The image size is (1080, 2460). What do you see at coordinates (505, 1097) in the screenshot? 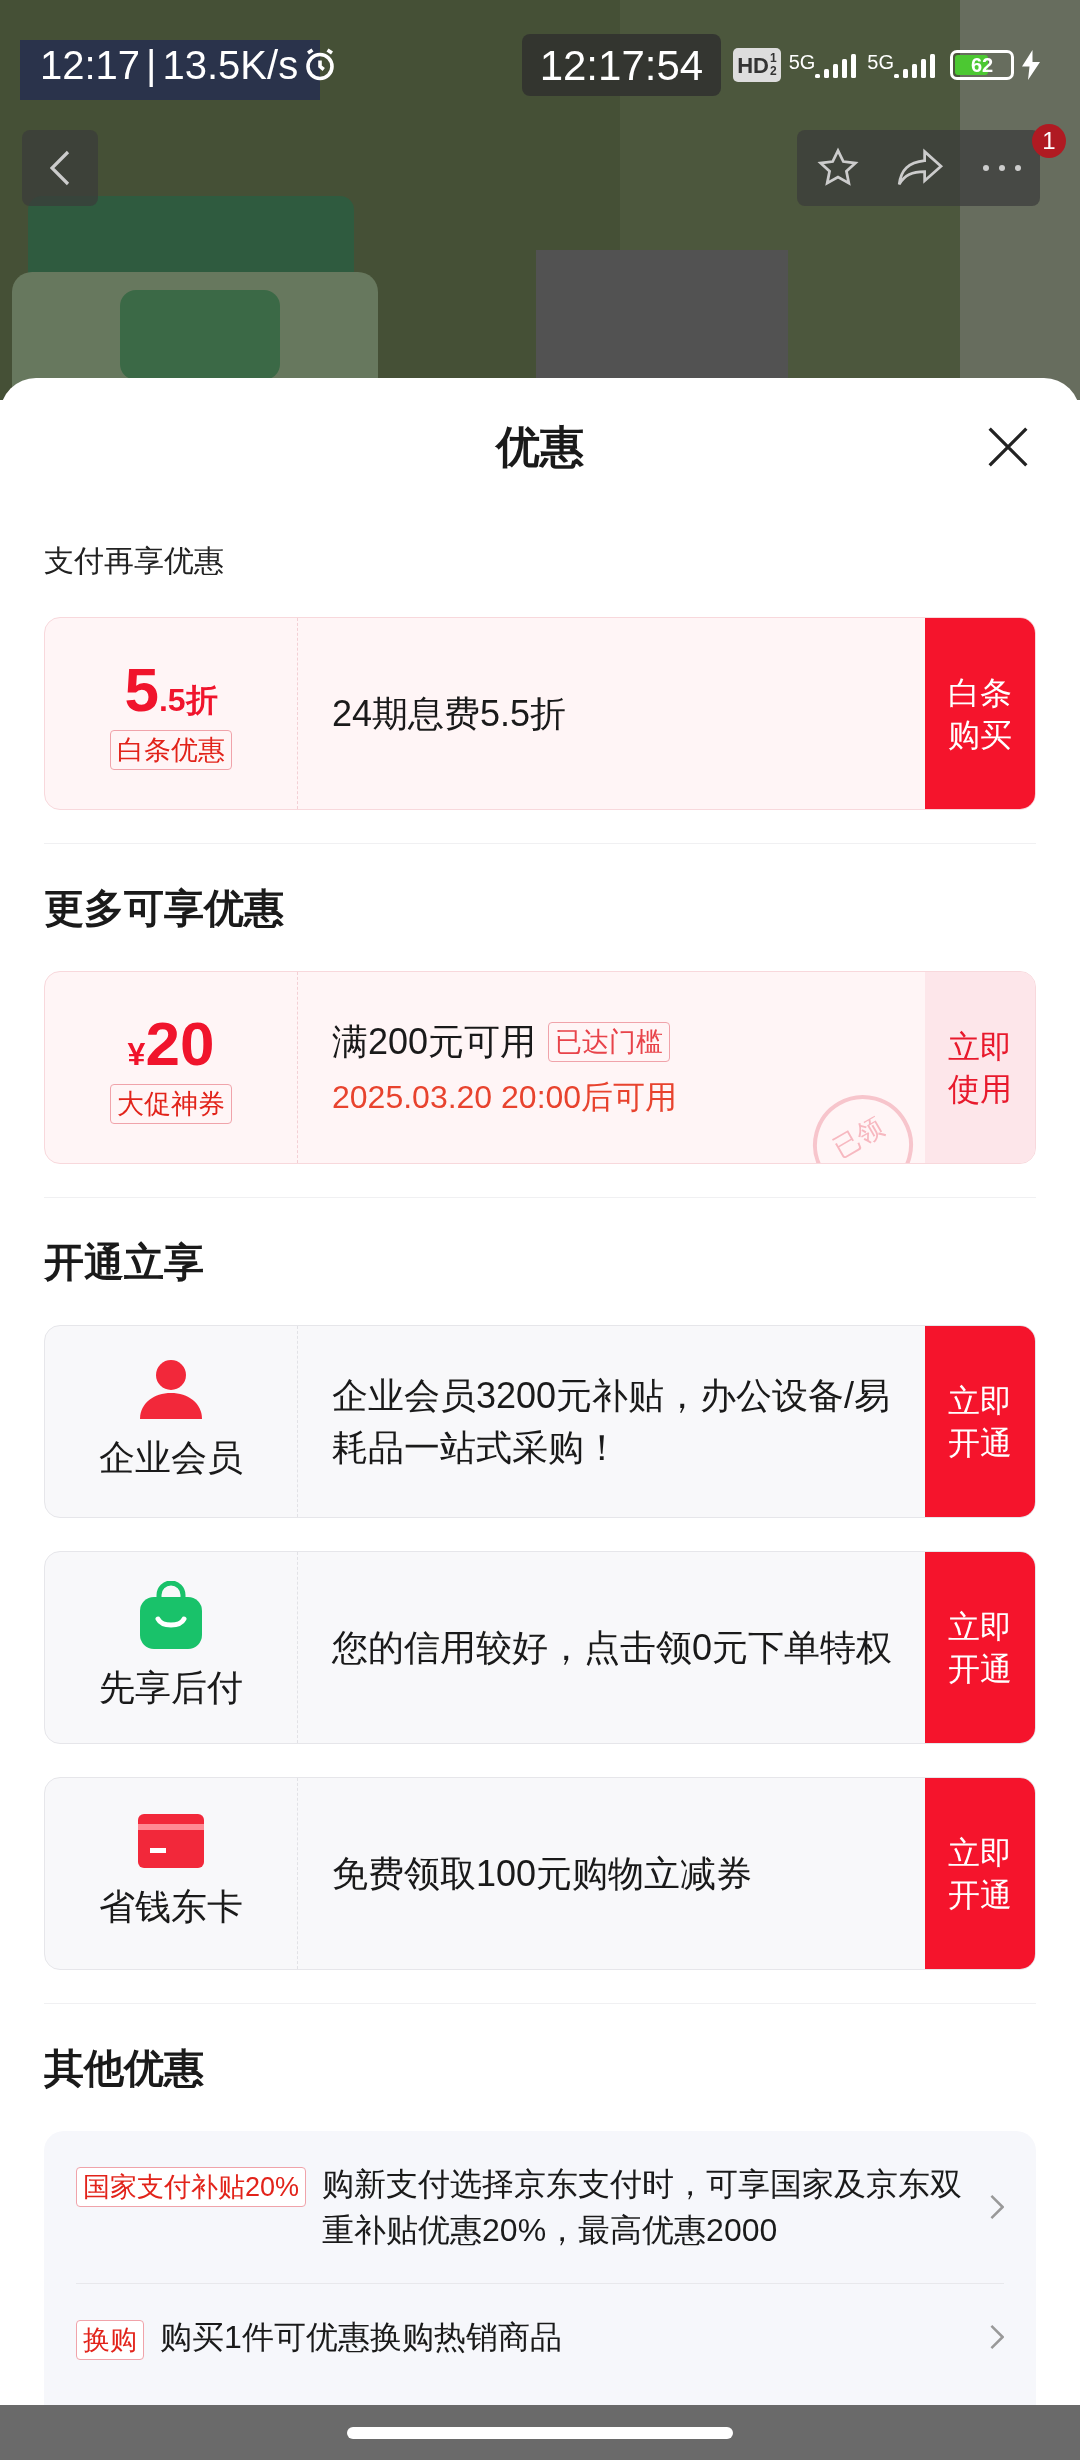
I see `coupon-validity: 2025.03.20 20:00后可用` at bounding box center [505, 1097].